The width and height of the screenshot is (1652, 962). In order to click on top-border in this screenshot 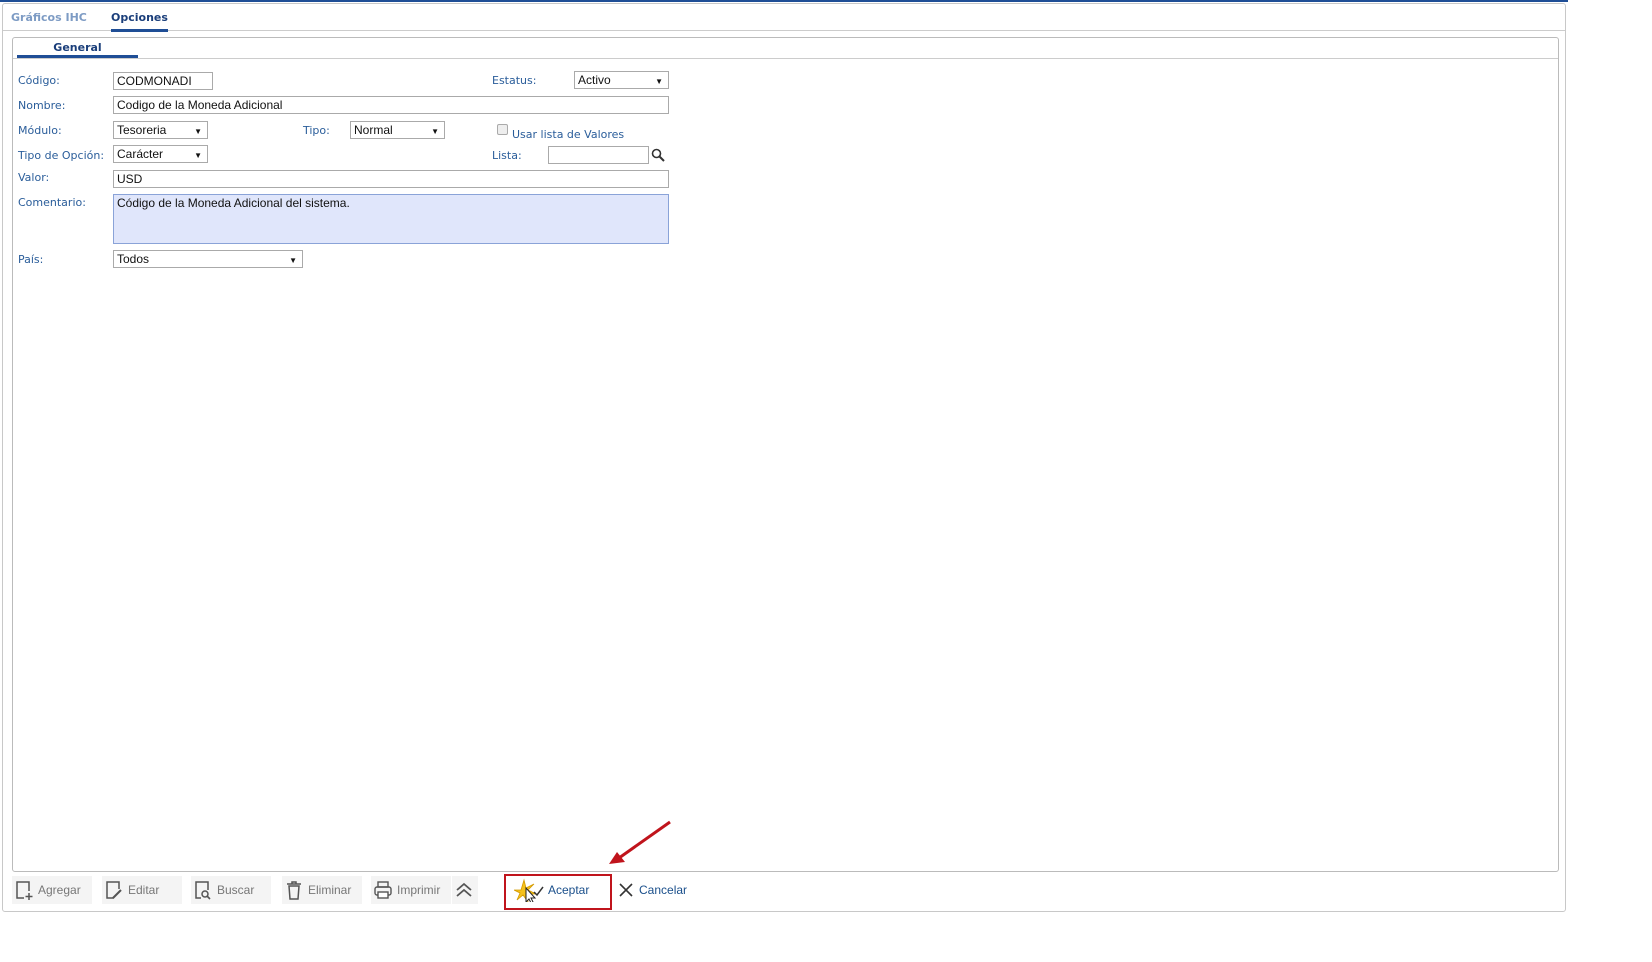, I will do `click(784, 1)`.